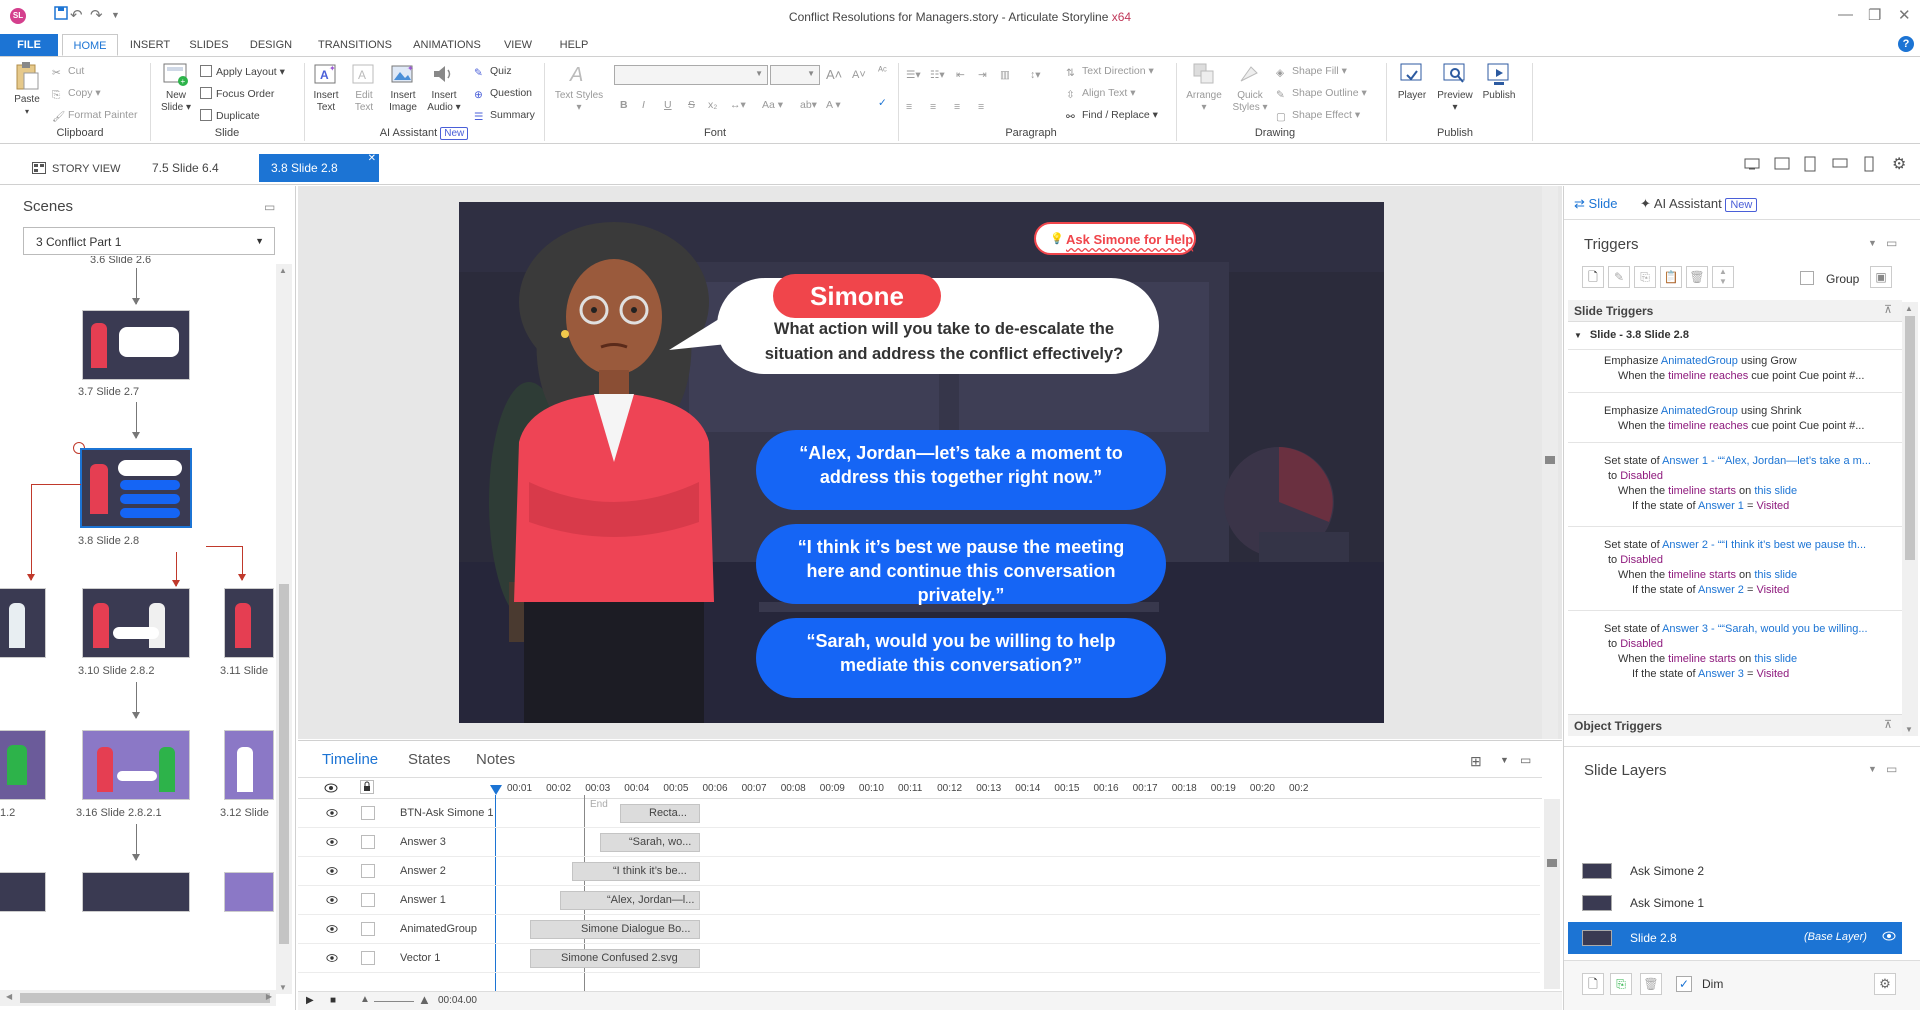 The image size is (1920, 1010). Describe the element at coordinates (1845, 14) in the screenshot. I see `minimize-icon: —` at that location.